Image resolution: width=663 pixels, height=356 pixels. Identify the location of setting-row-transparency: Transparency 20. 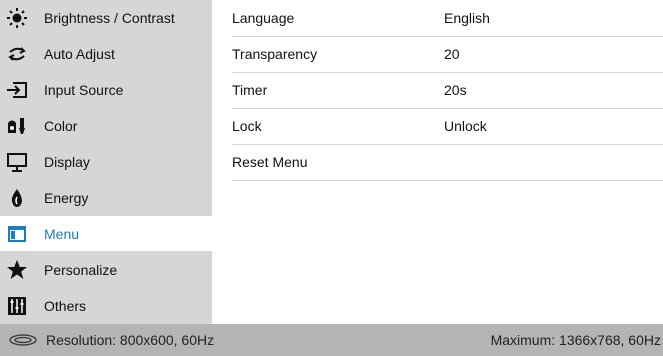
(447, 54).